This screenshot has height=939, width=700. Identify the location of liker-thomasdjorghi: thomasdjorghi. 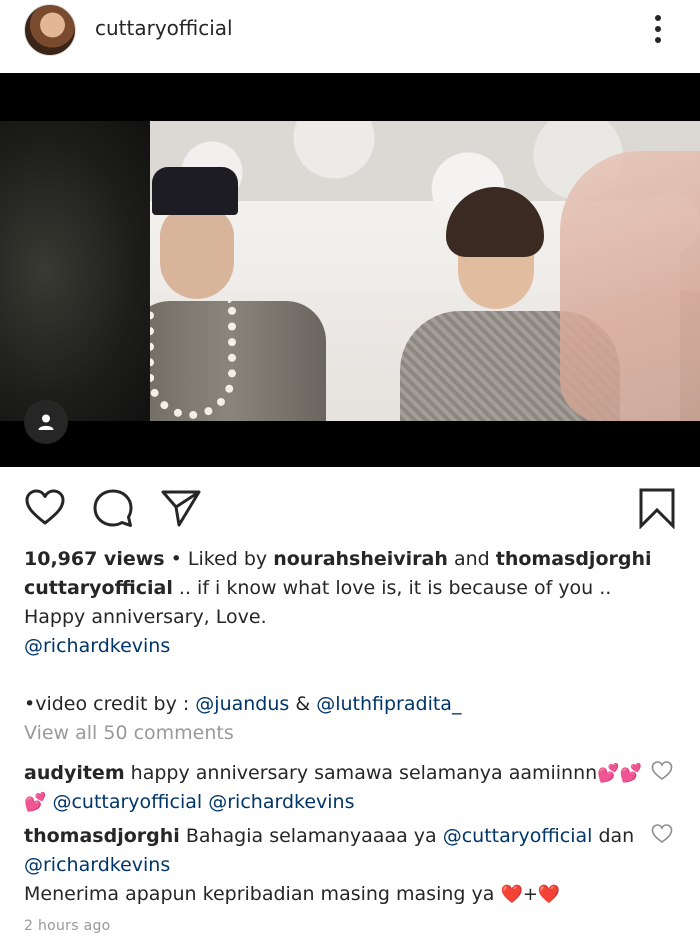
(574, 559).